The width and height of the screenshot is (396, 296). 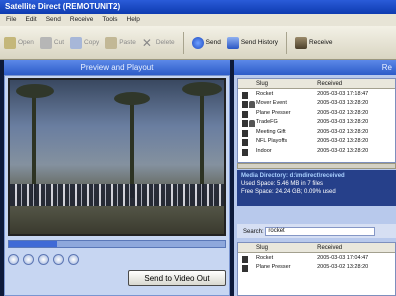 What do you see at coordinates (198, 7) in the screenshot?
I see `window-title: Satellite Direct (REMOTUNIT2)` at bounding box center [198, 7].